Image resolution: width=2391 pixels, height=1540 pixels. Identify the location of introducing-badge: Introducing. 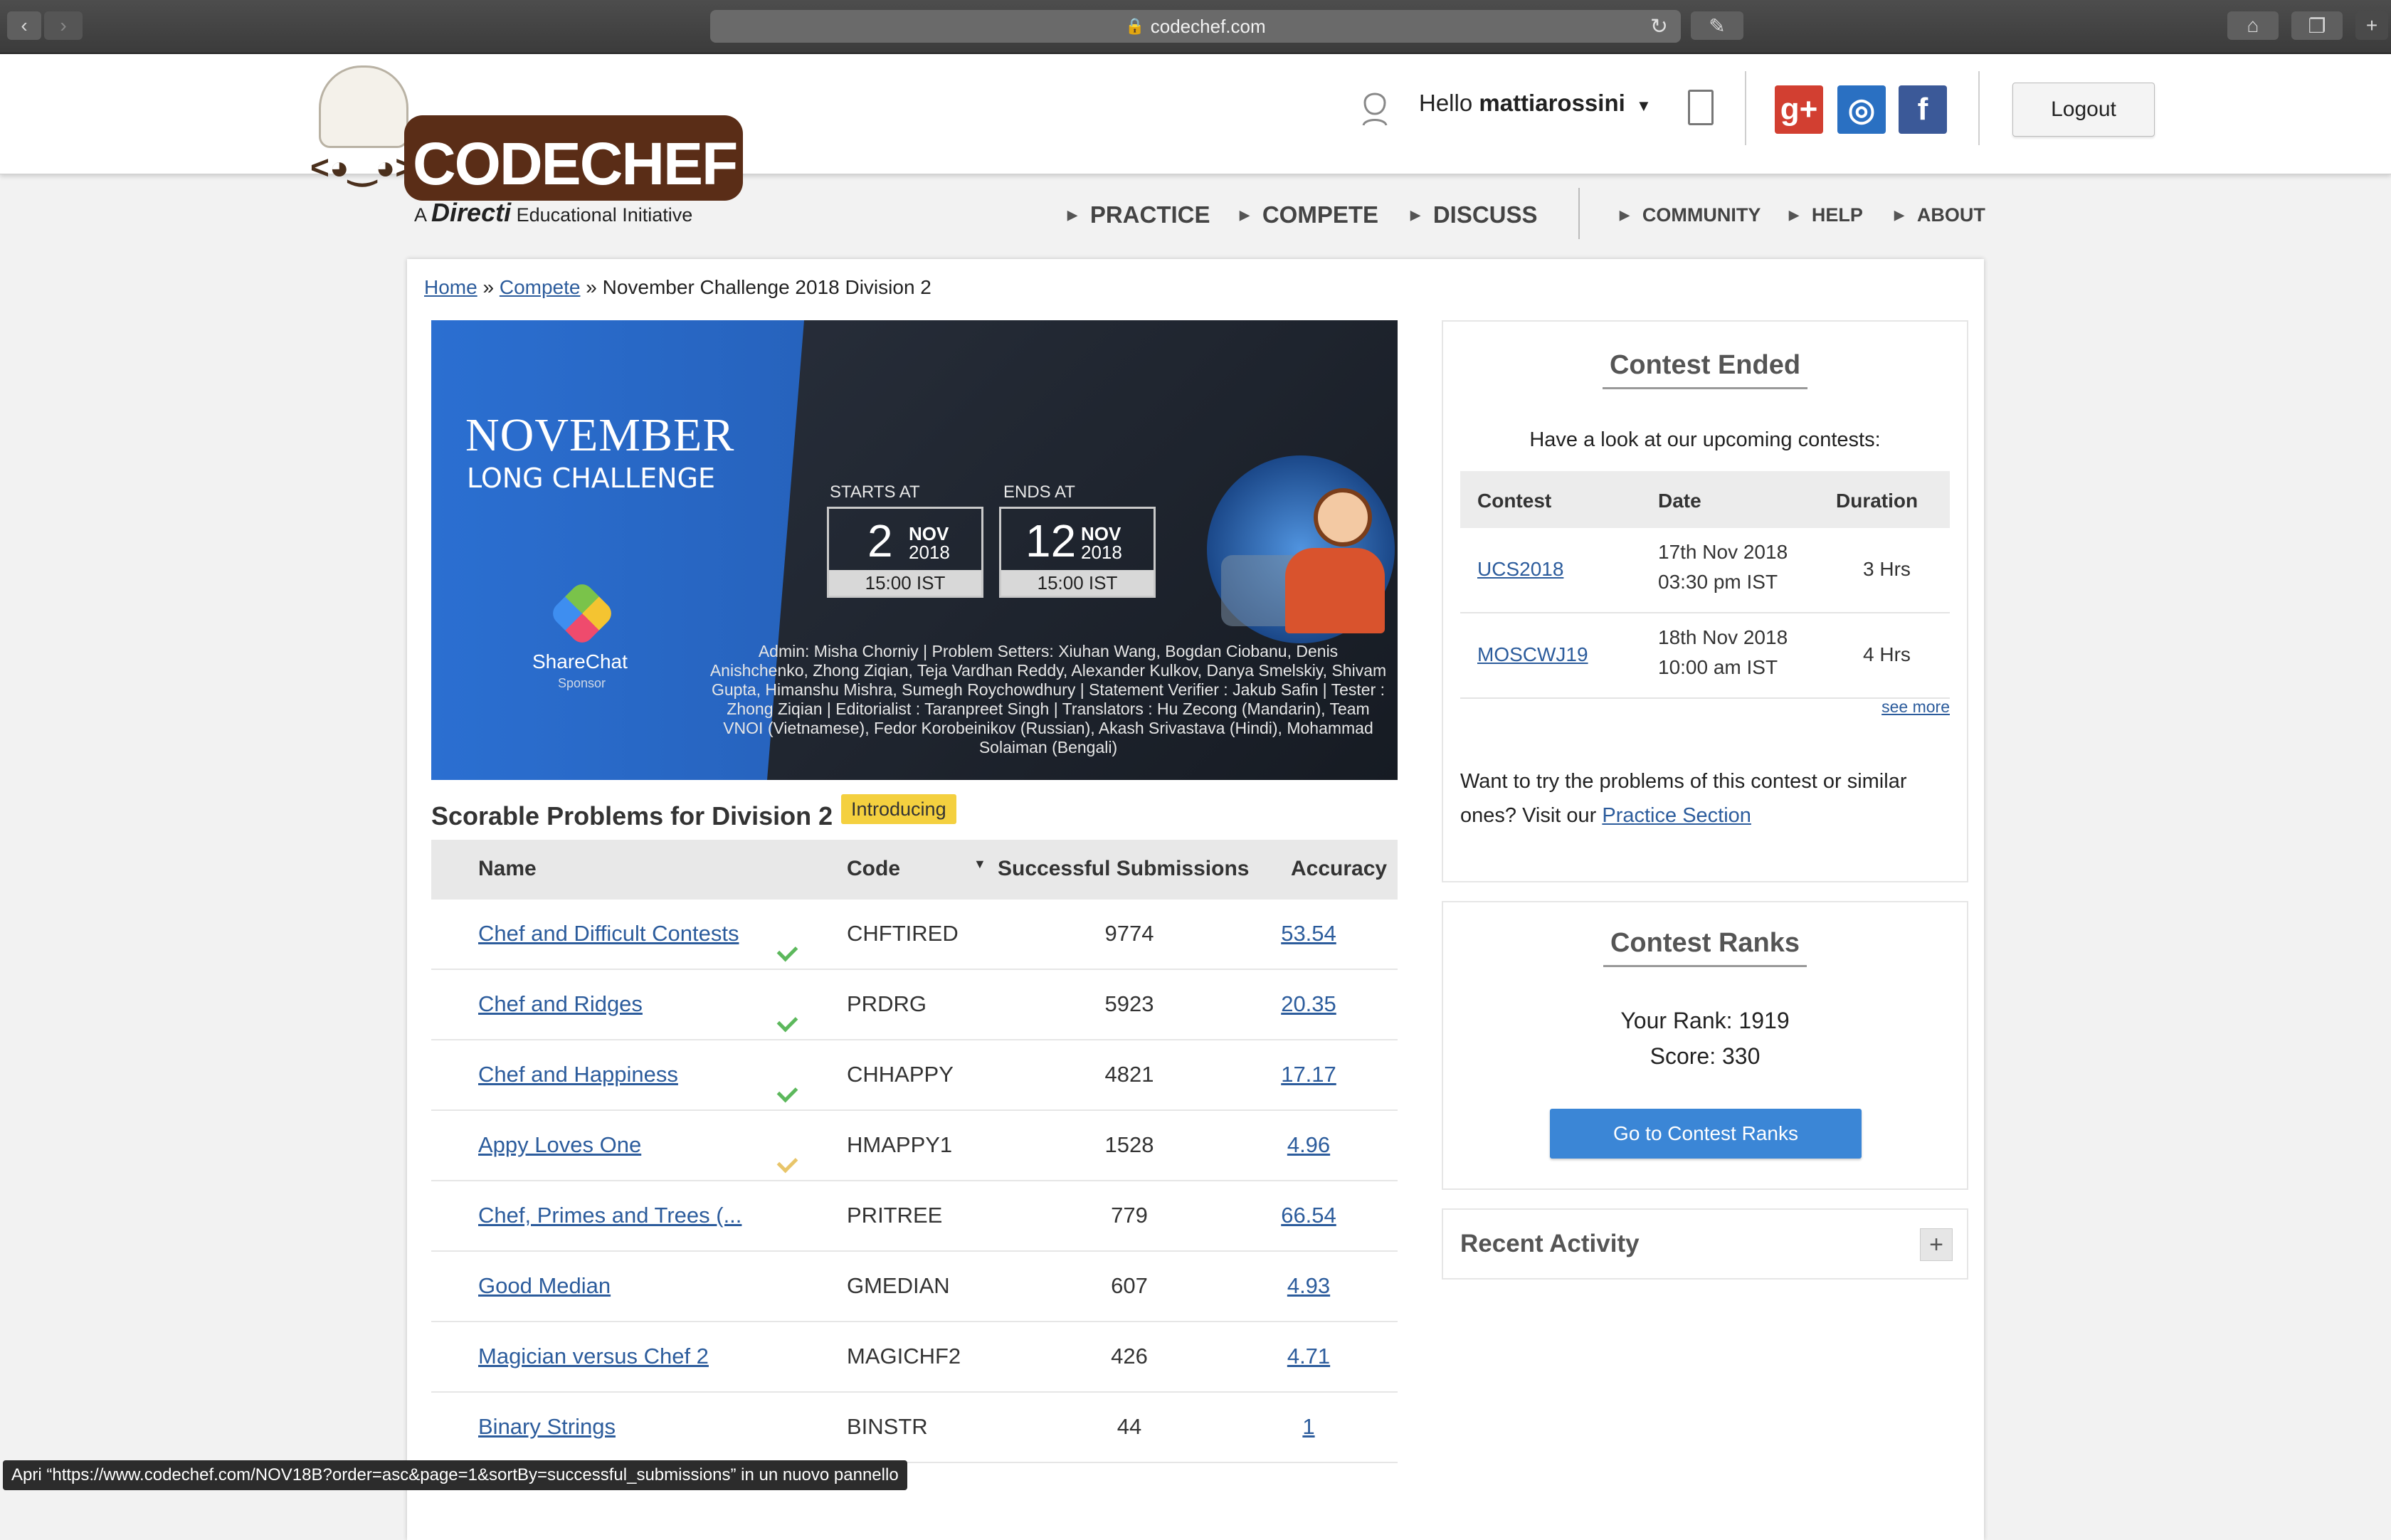
(899, 809).